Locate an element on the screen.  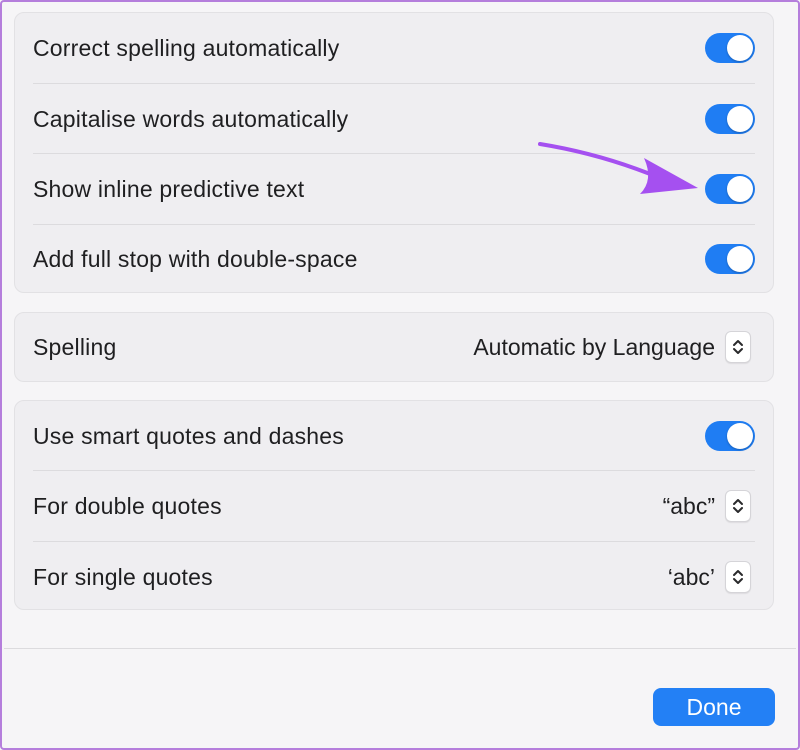
done-button: Done is located at coordinates (714, 707).